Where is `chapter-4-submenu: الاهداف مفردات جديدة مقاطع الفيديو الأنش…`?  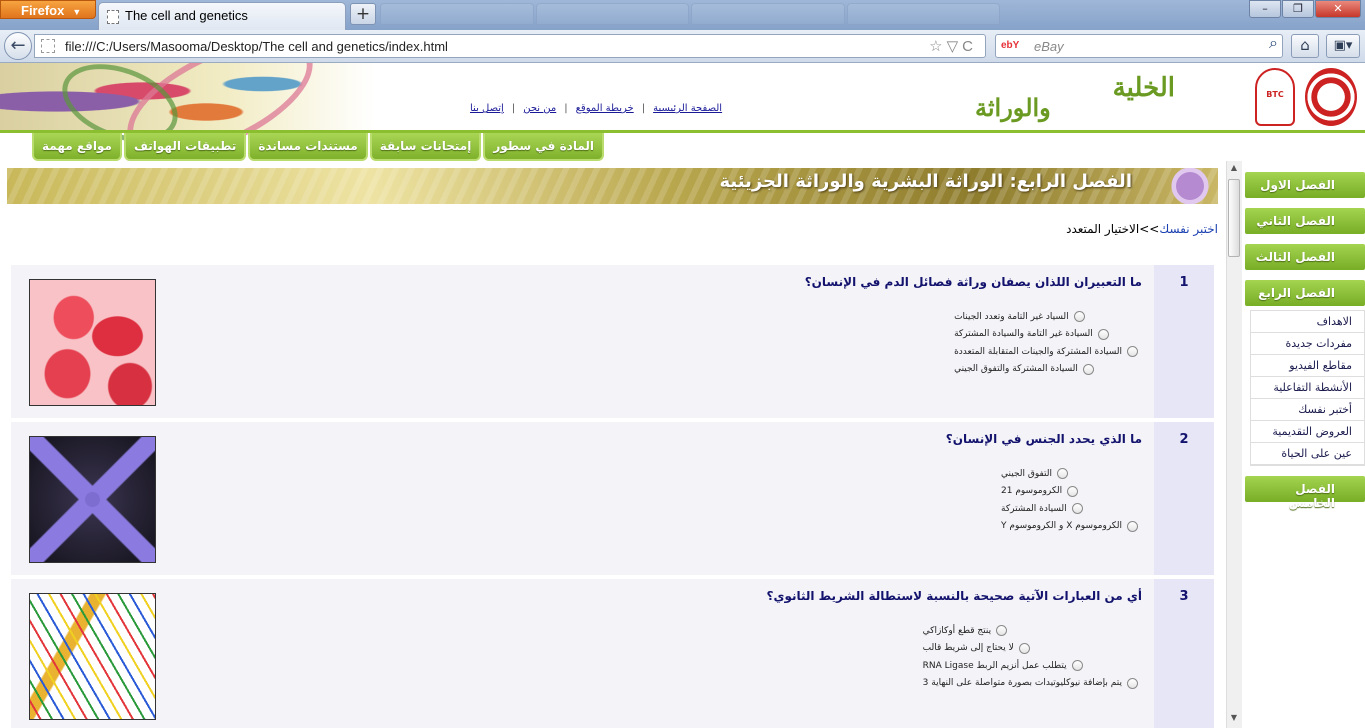
chapter-4-submenu: الاهداف مفردات جديدة مقاطع الفيديو الأنش… is located at coordinates (1307, 388).